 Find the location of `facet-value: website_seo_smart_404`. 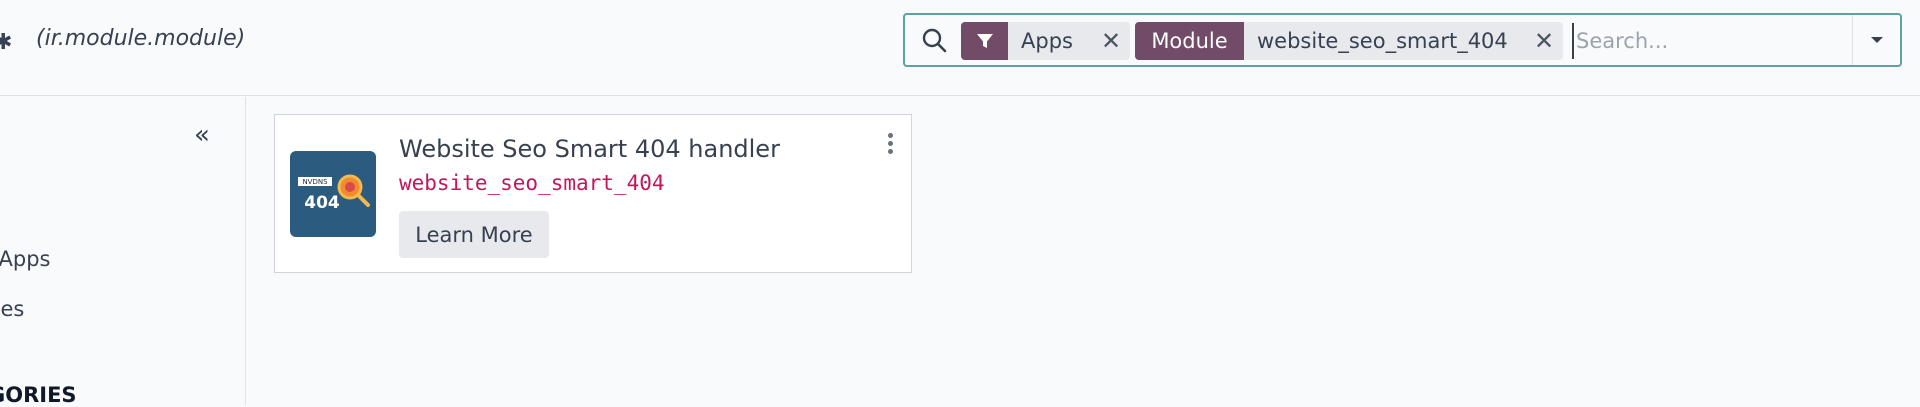

facet-value: website_seo_smart_404 is located at coordinates (1382, 41).